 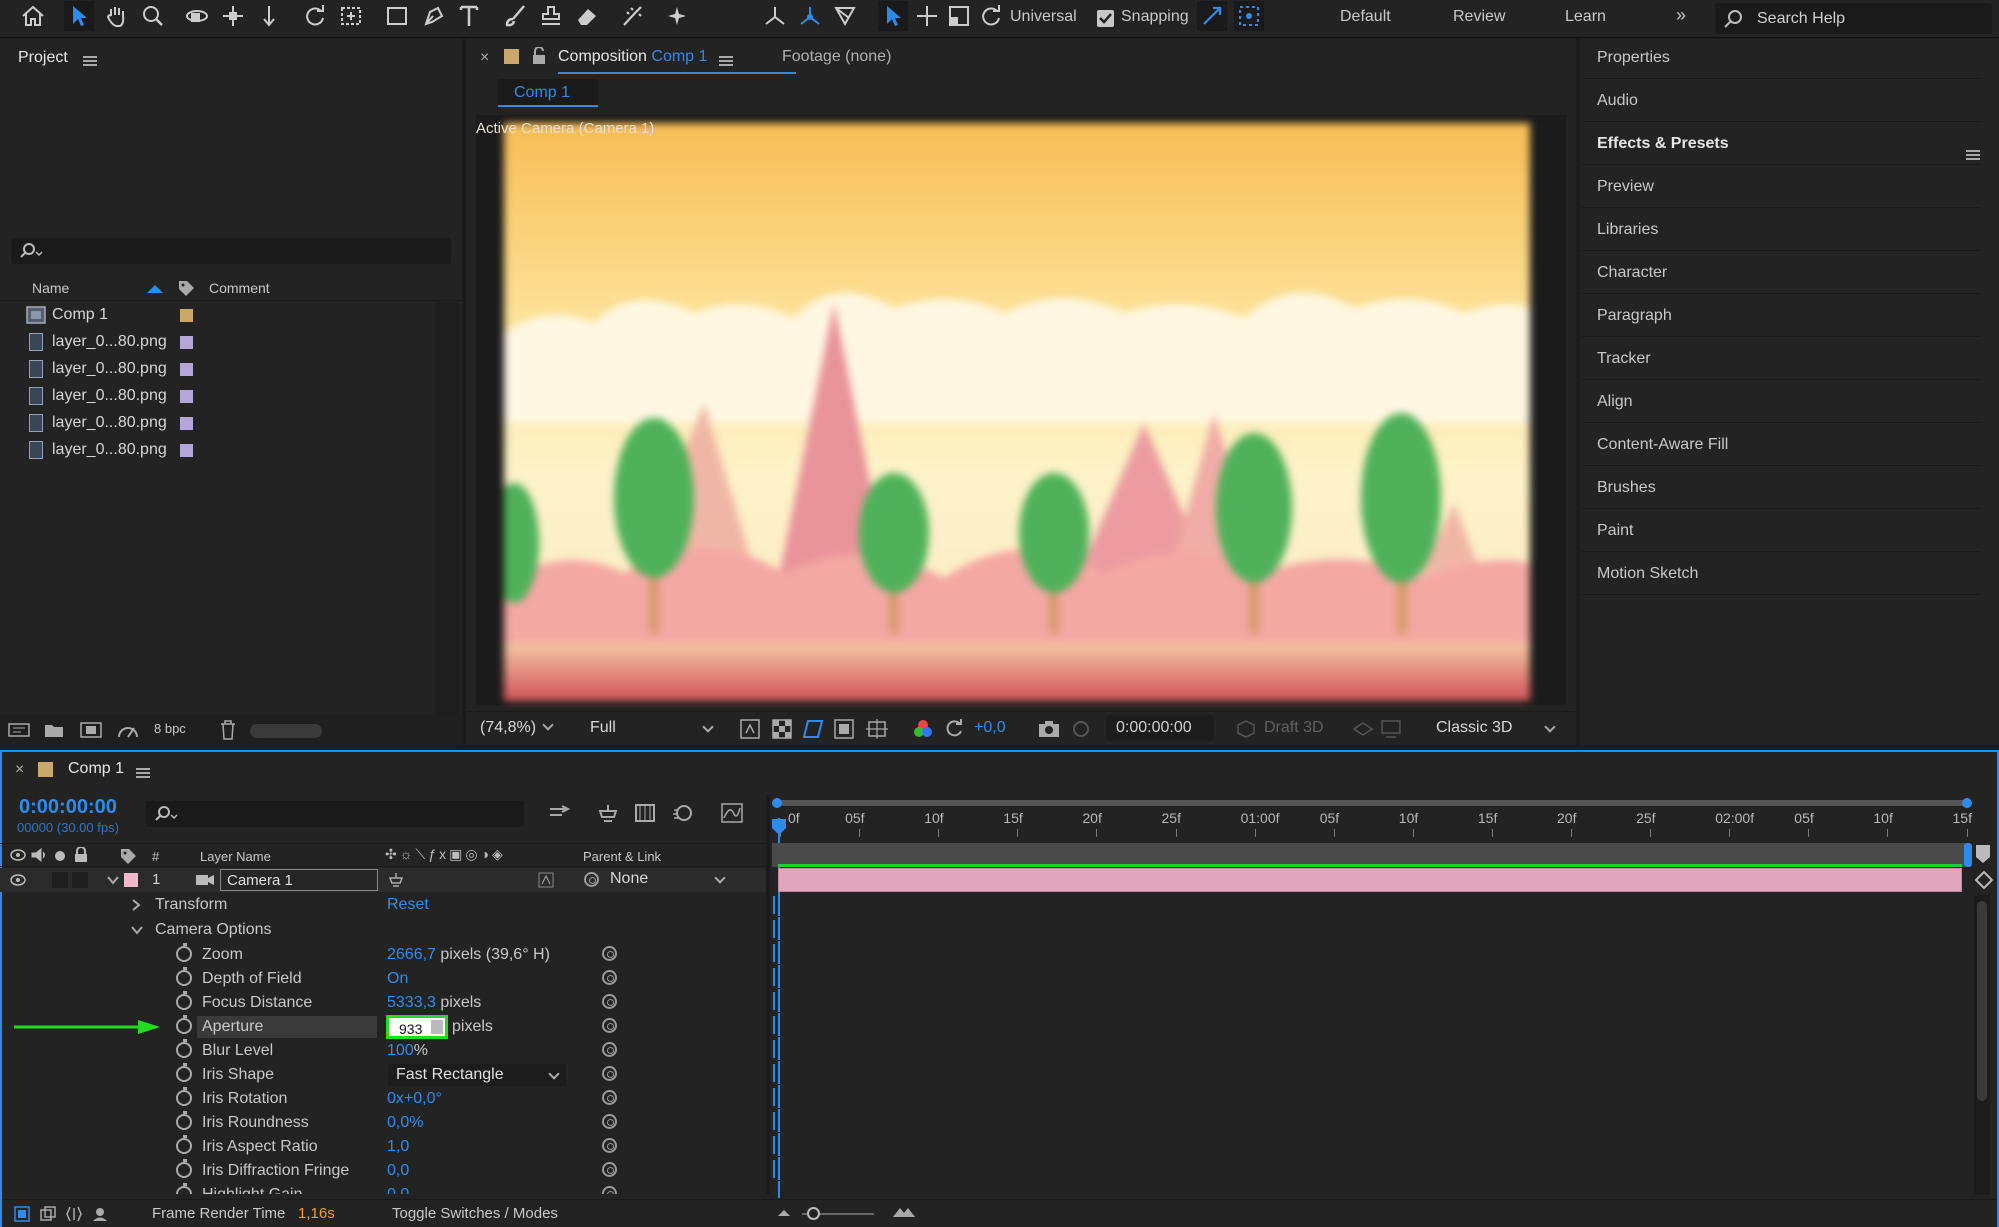 I want to click on project-item-file: layer_0...80.png, so click(x=230, y=396).